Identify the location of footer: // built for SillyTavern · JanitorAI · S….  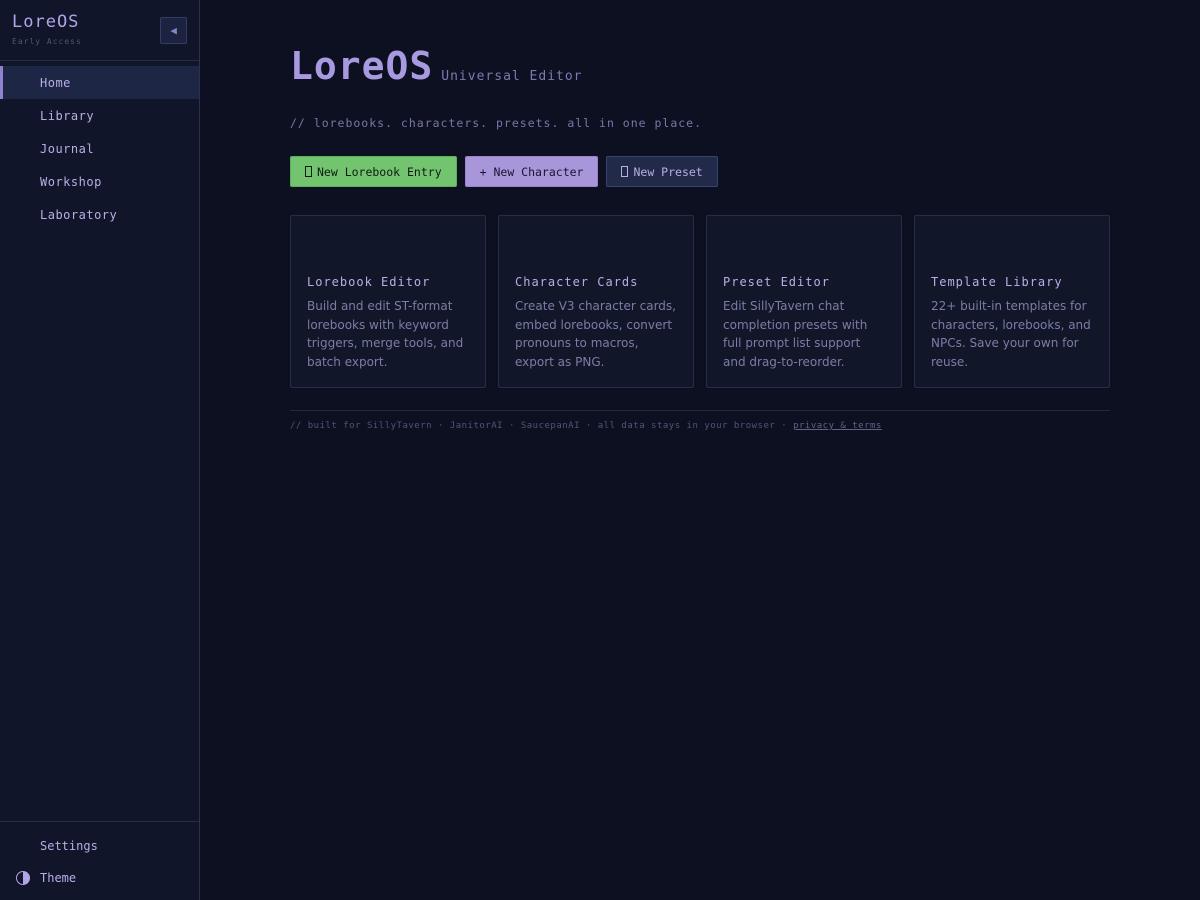
(586, 426).